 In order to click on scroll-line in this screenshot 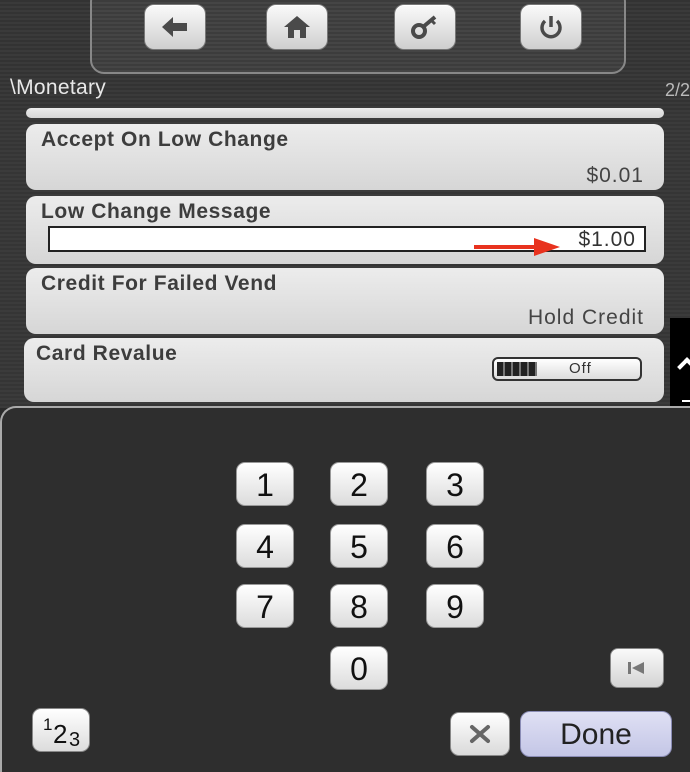, I will do `click(686, 401)`.